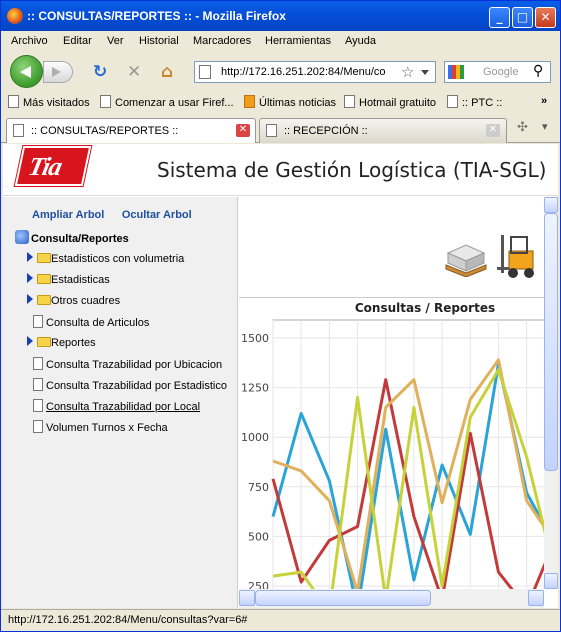 Image resolution: width=561 pixels, height=632 pixels. Describe the element at coordinates (100, 72) in the screenshot. I see `reload-icon: ↻` at that location.